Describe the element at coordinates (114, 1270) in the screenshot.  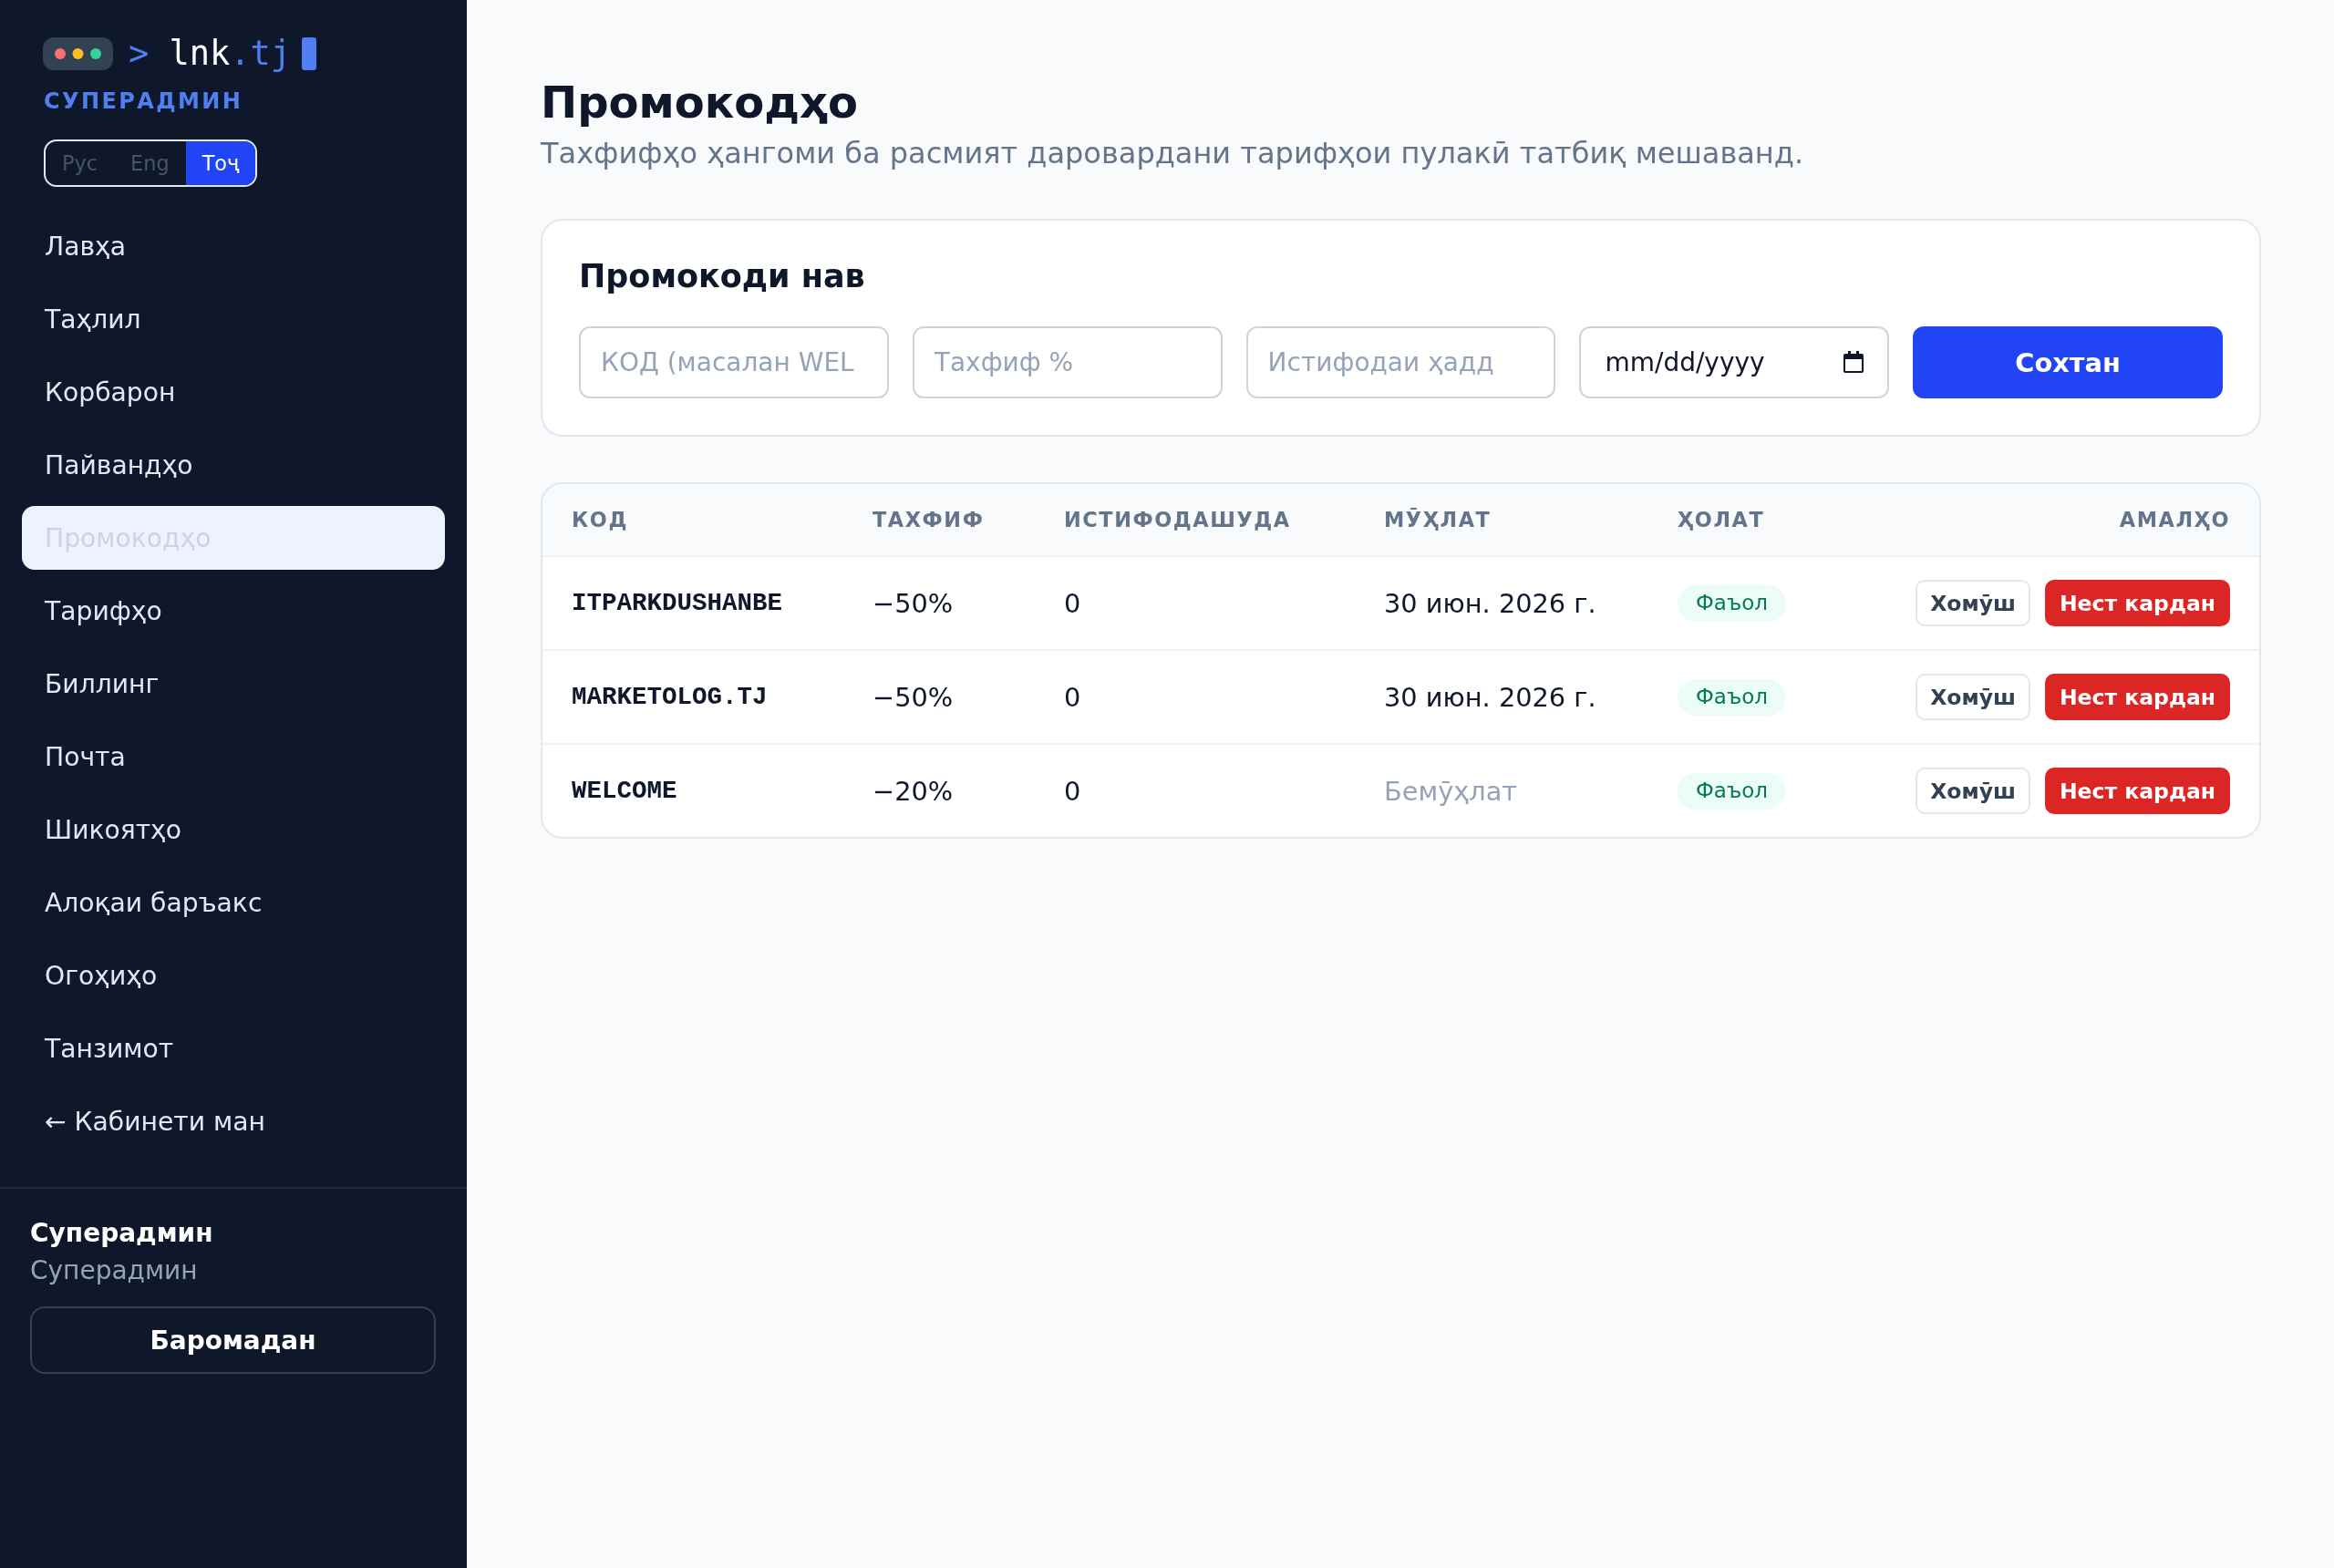
I see `user-role: Суперадмин` at that location.